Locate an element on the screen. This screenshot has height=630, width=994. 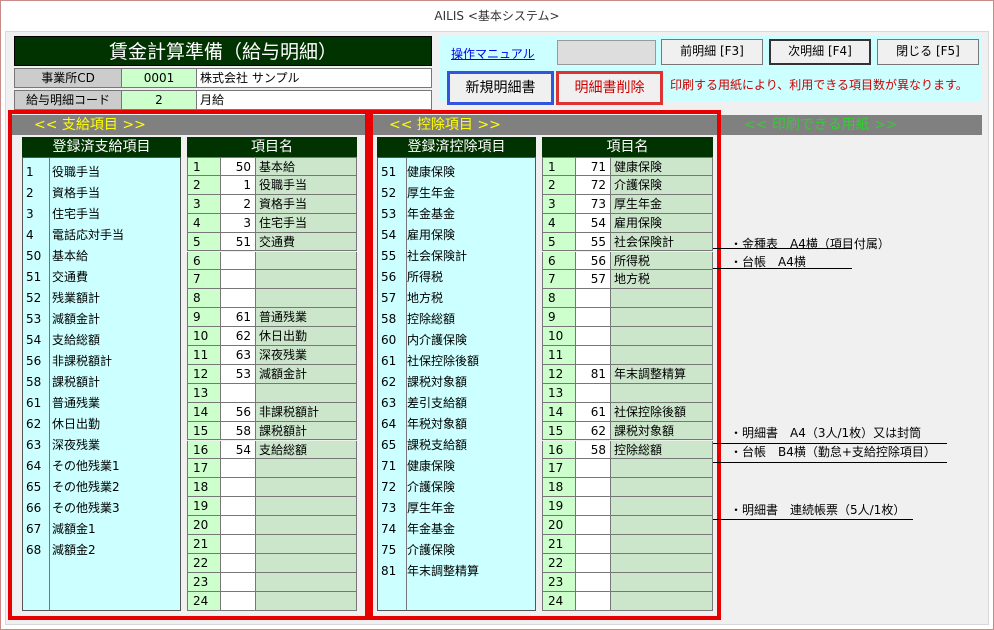
payslip-code-label: 給与明細コード is located at coordinates (68, 100).